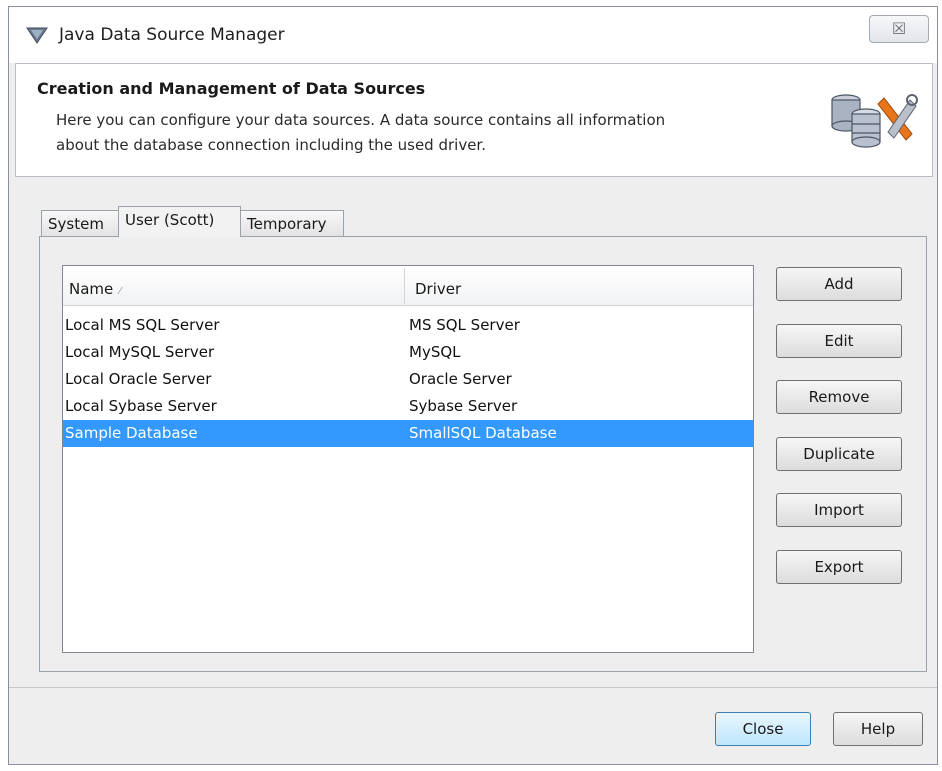 The width and height of the screenshot is (942, 771). What do you see at coordinates (408, 325) in the screenshot?
I see `table-row: Local MS SQL Server MS SQL Server` at bounding box center [408, 325].